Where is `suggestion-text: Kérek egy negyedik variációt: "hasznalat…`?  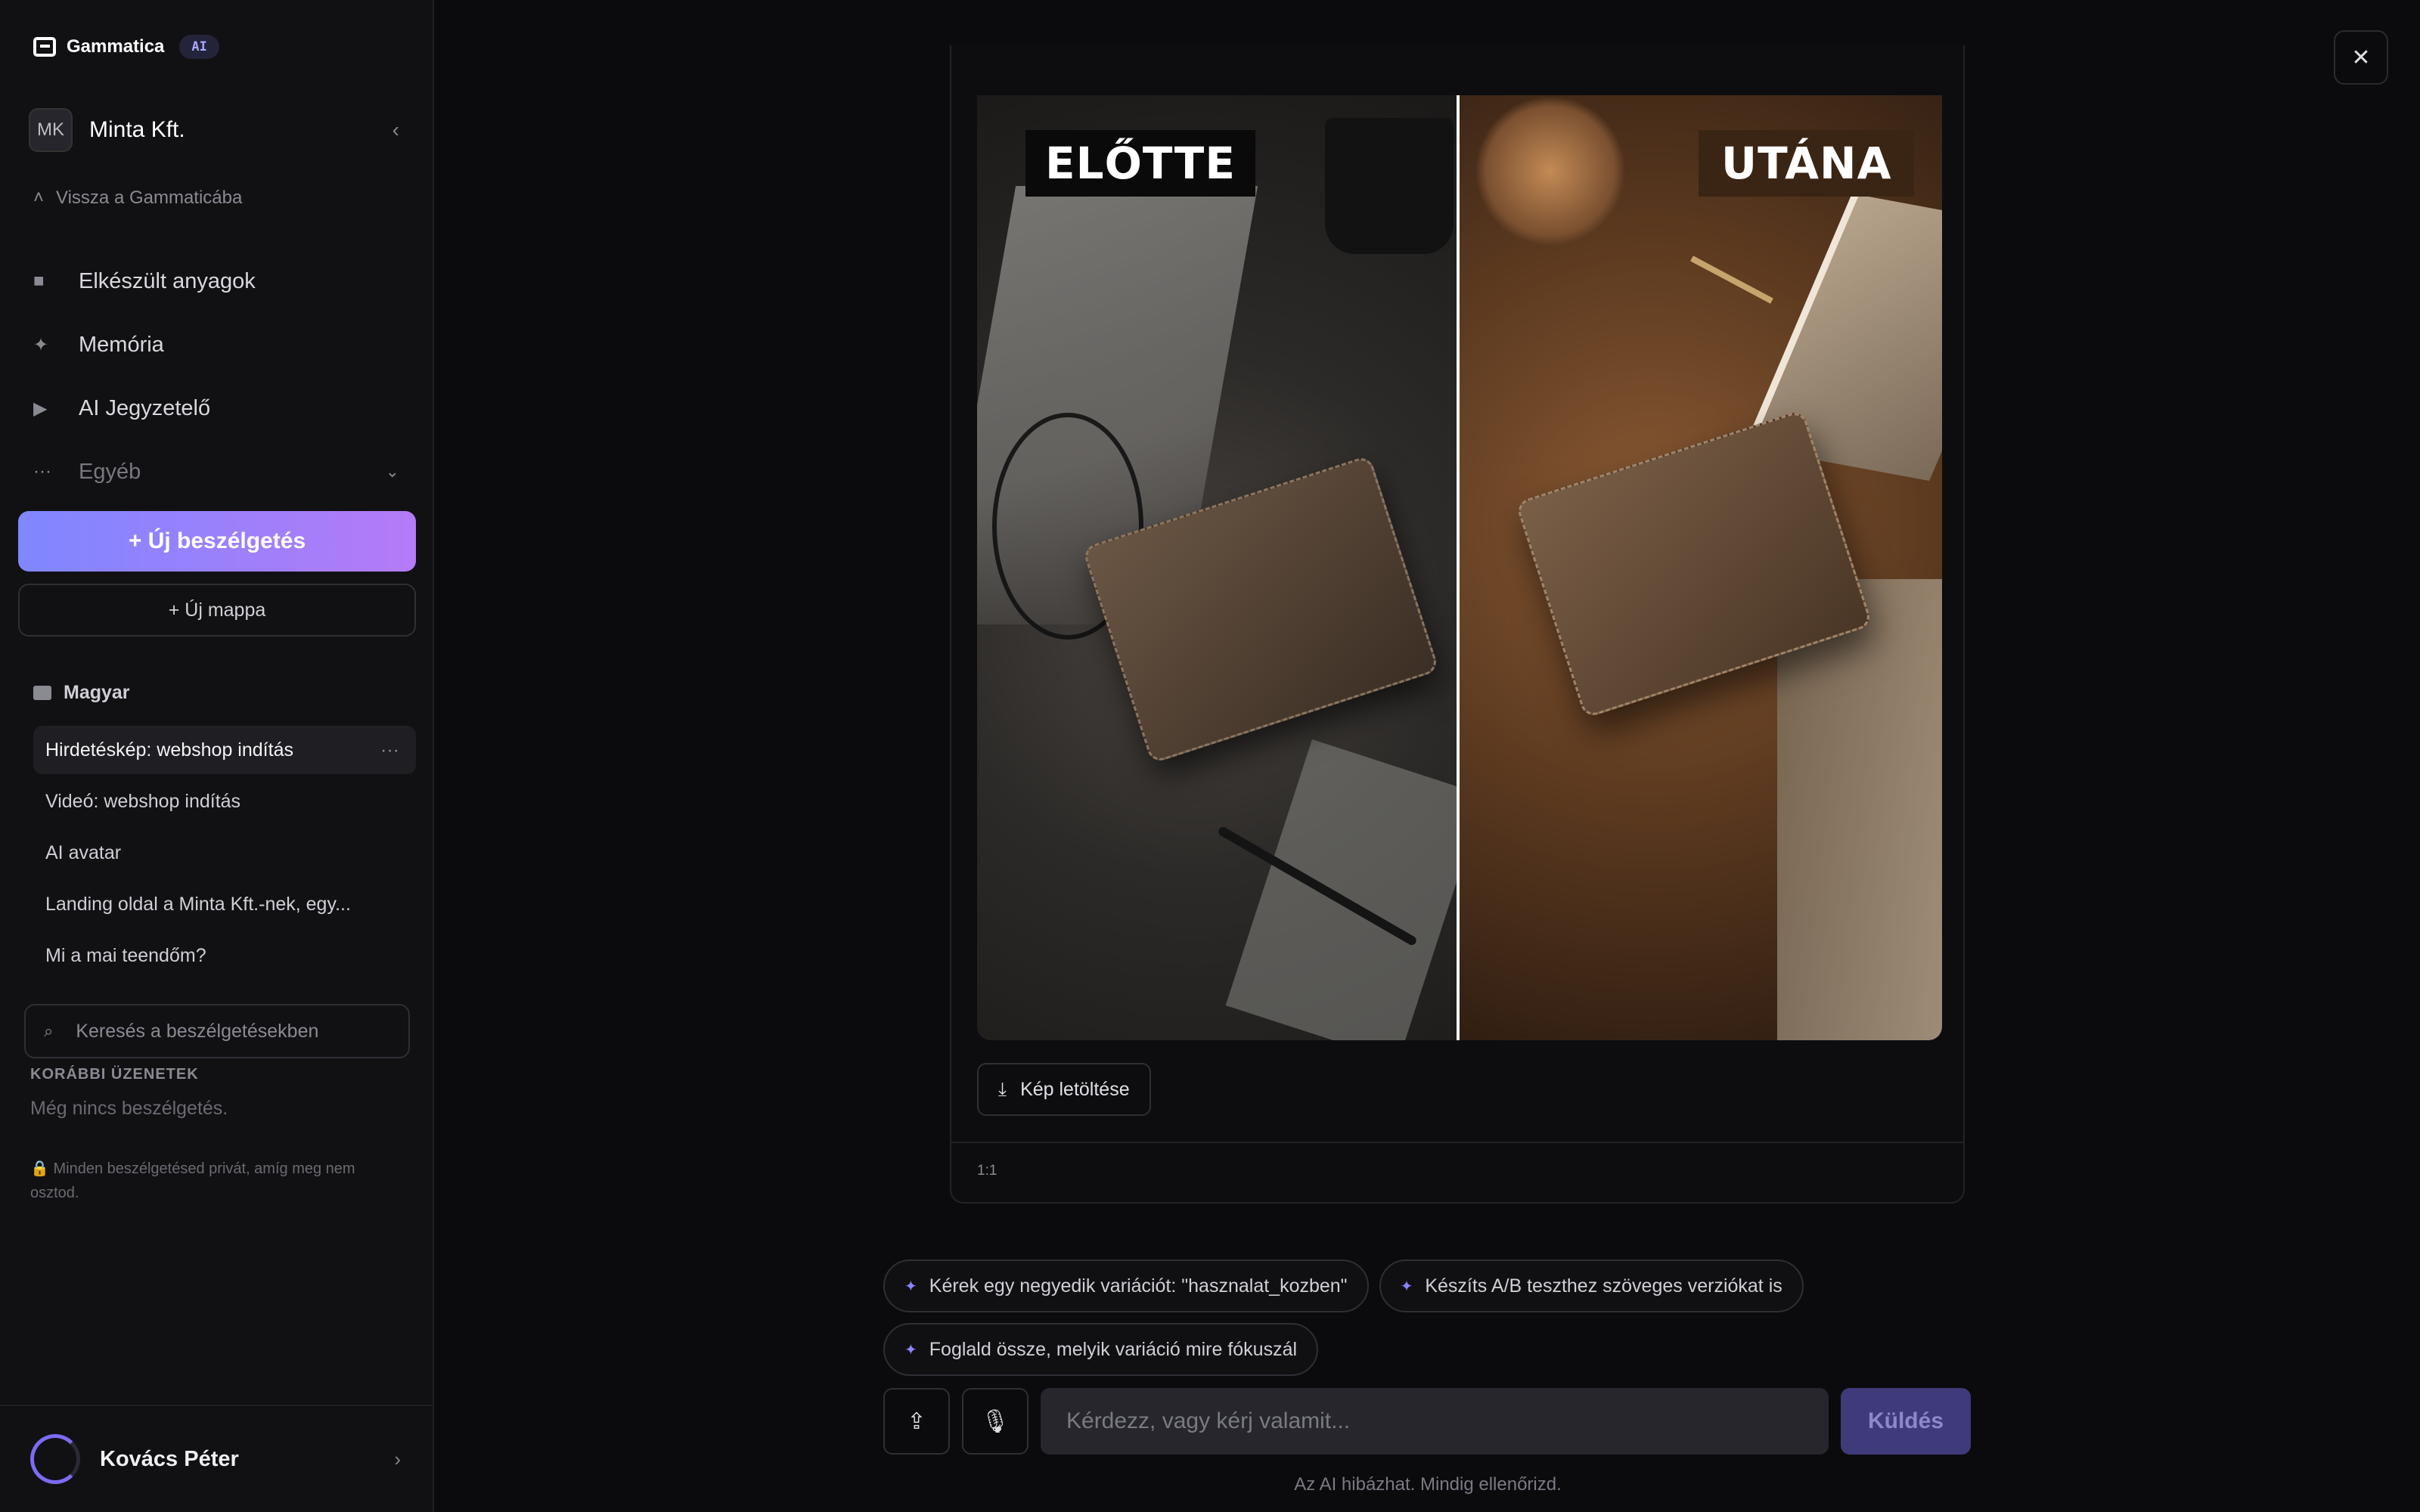
suggestion-text: Kérek egy negyedik variációt: "hasznalat… is located at coordinates (1138, 1286).